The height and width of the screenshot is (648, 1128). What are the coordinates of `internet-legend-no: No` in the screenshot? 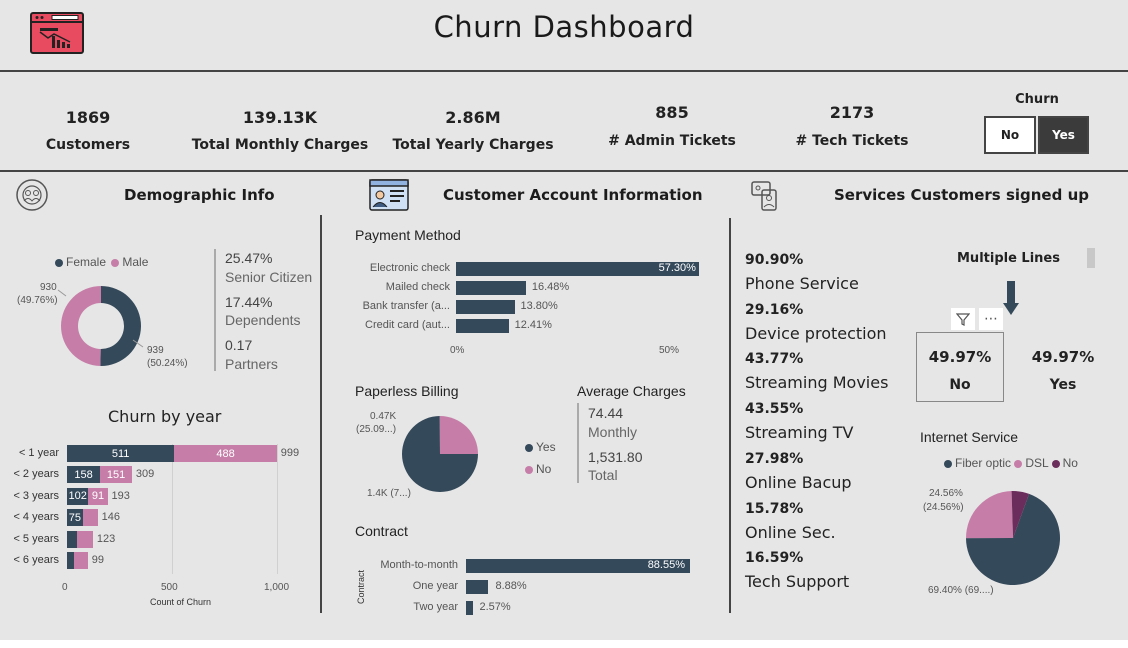 It's located at (1070, 463).